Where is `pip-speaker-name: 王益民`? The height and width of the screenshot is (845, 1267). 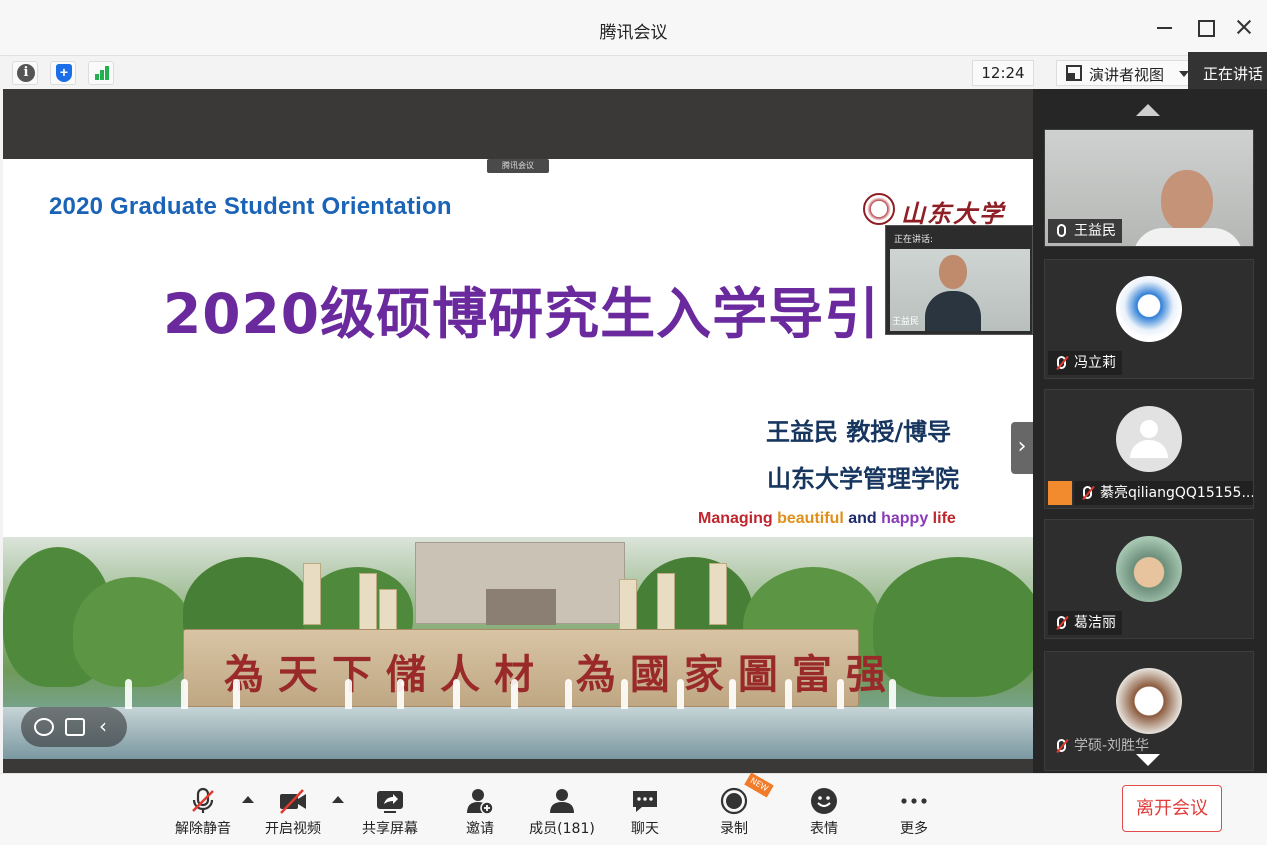 pip-speaker-name: 王益民 is located at coordinates (906, 322).